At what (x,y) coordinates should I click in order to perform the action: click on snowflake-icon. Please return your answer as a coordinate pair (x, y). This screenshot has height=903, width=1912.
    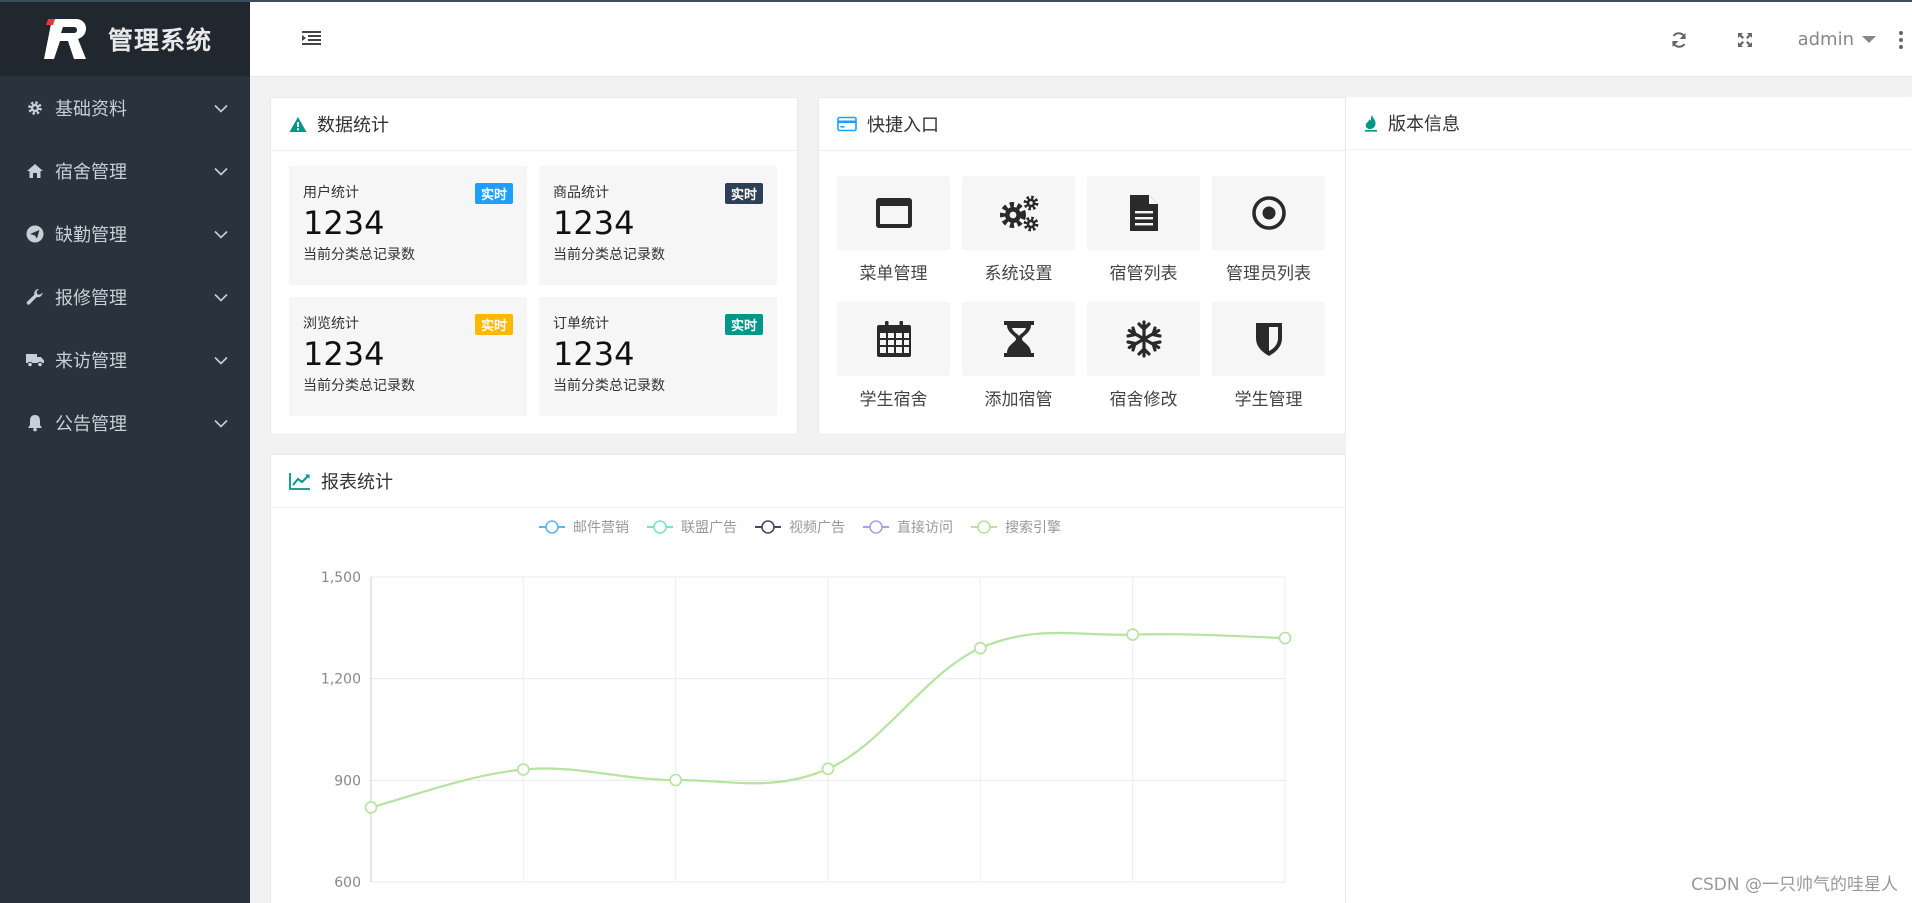
    Looking at the image, I should click on (1143, 339).